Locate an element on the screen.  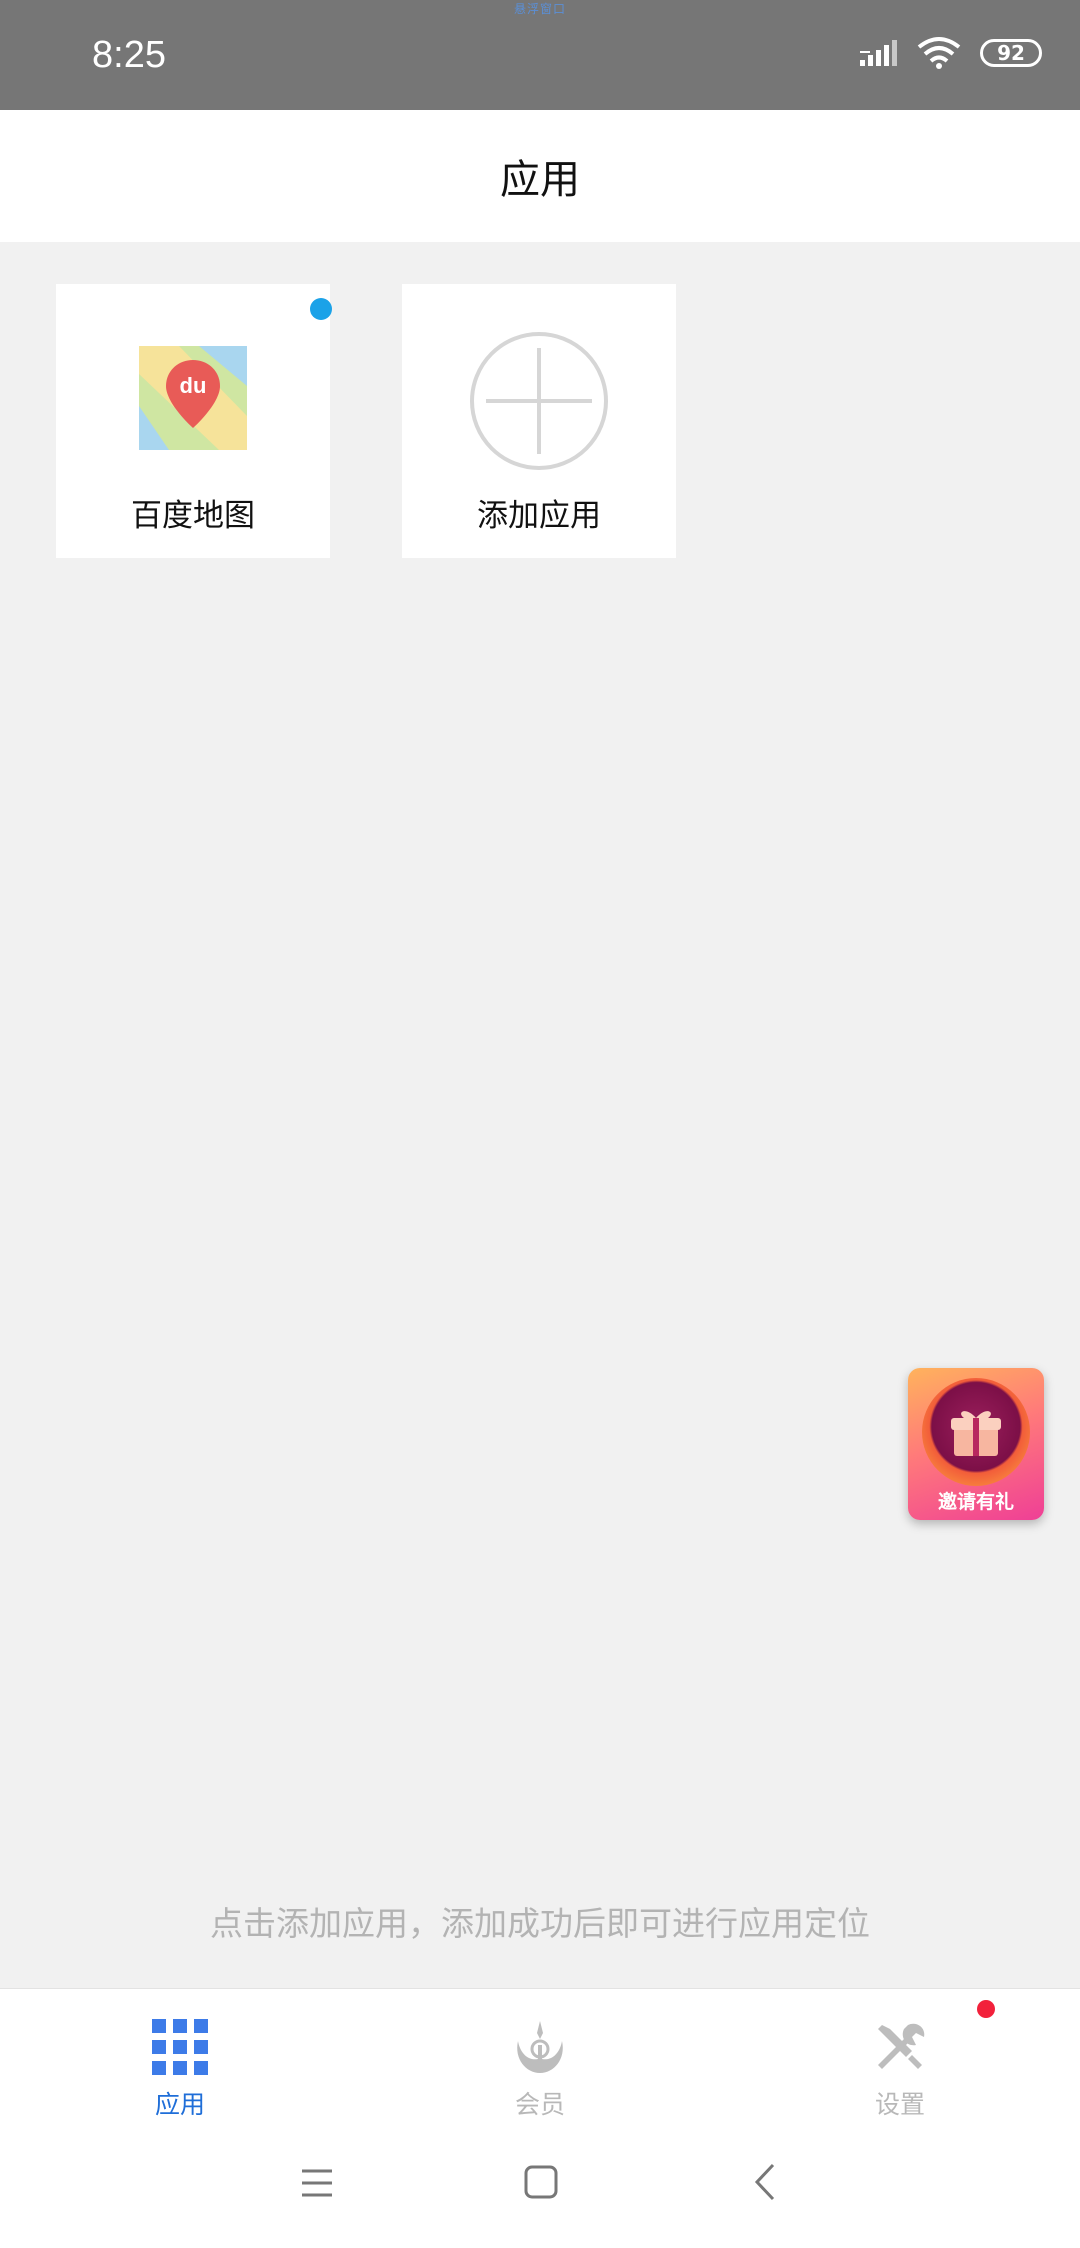
page-title: 应用 is located at coordinates (540, 180).